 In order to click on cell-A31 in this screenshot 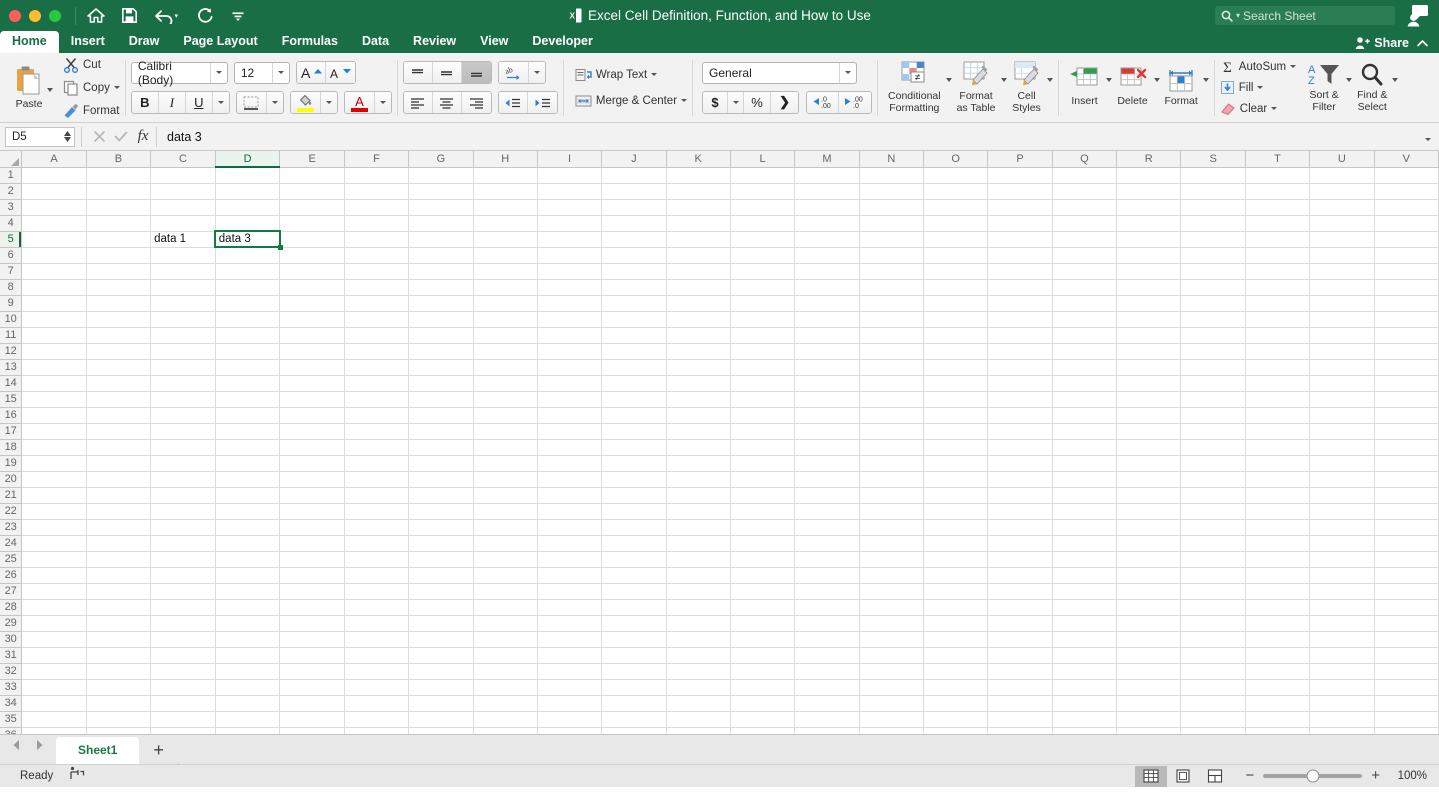, I will do `click(54, 655)`.